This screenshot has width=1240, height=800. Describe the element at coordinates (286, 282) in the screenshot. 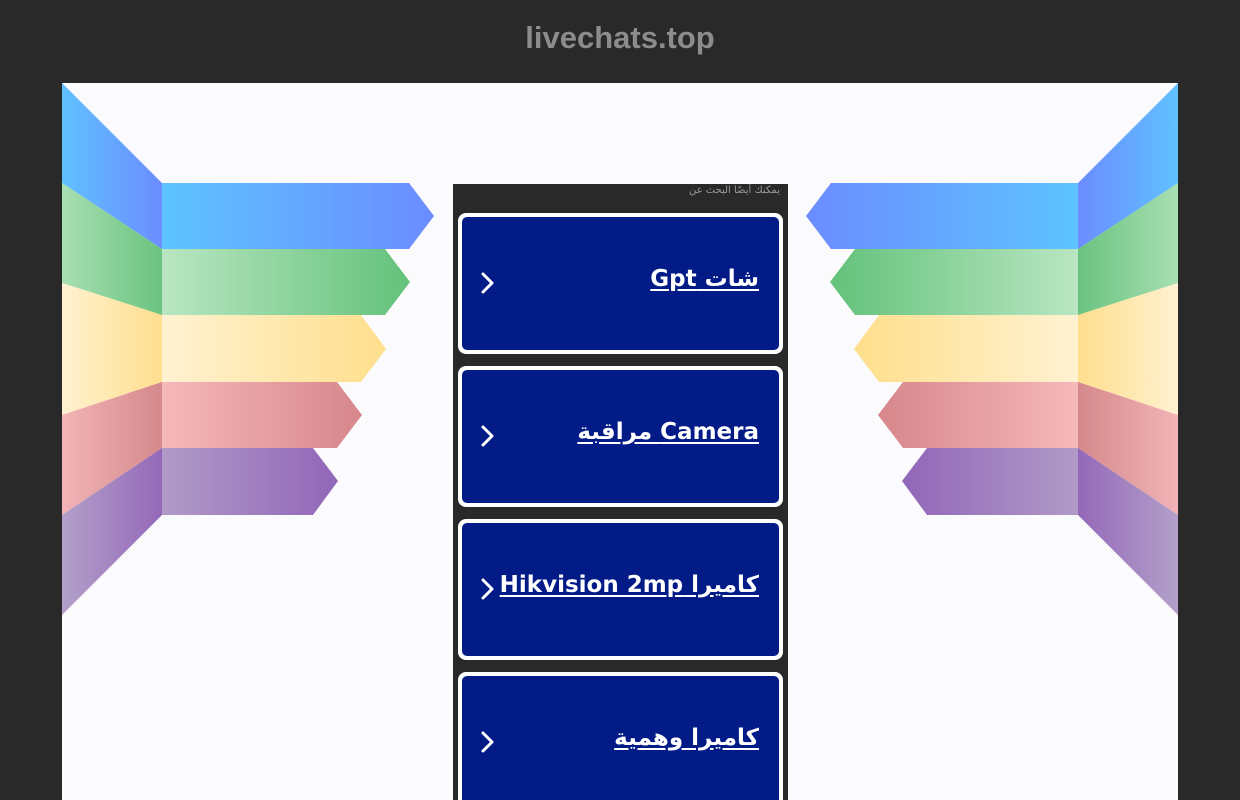

I see `left-wing-band-green` at that location.